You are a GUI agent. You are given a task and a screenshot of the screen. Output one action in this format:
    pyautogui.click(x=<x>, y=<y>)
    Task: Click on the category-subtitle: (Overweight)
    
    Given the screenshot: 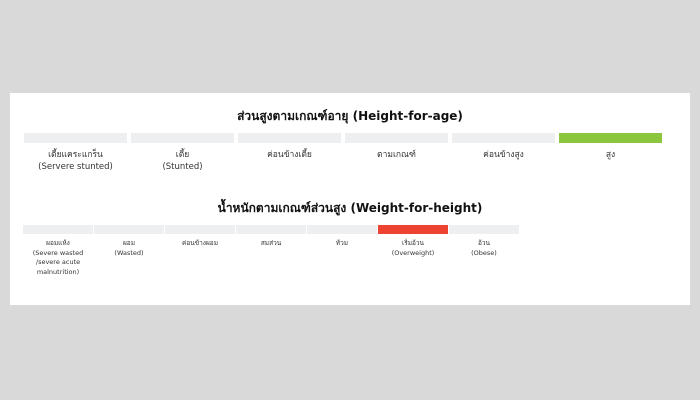 What is the action you would take?
    pyautogui.click(x=413, y=252)
    